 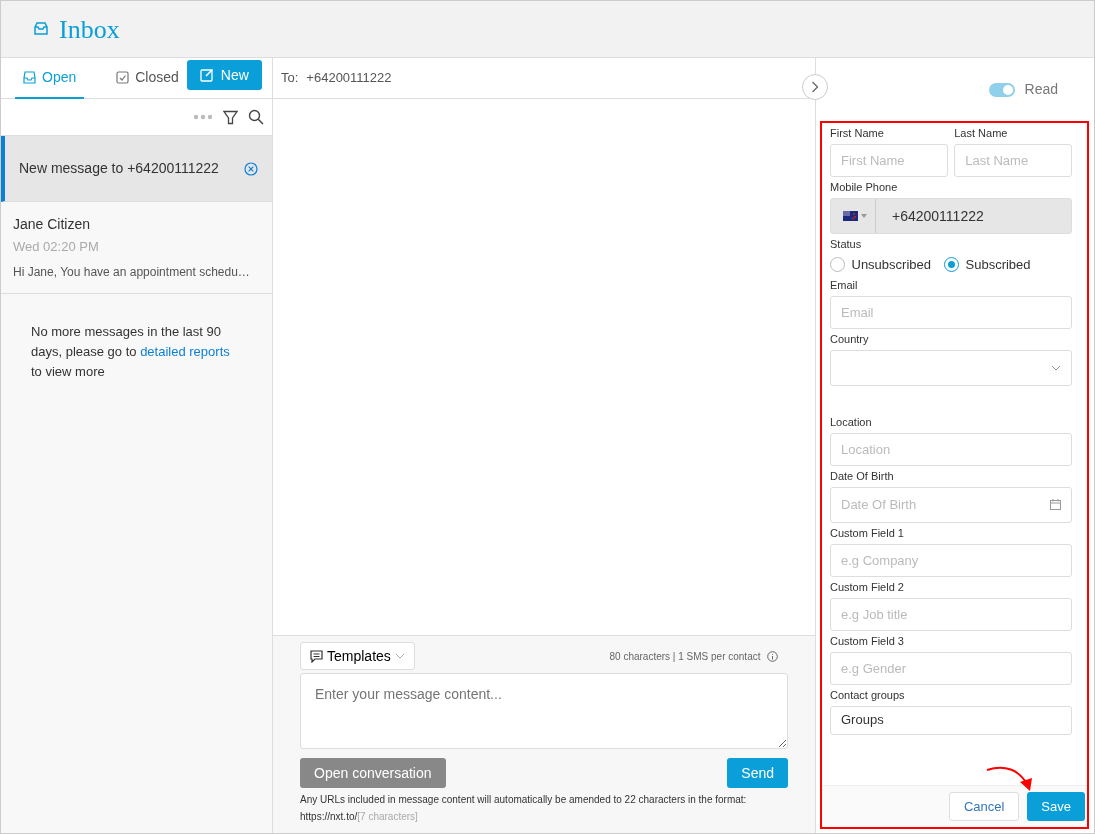 What do you see at coordinates (1056, 367) in the screenshot?
I see `chevron-down-icon` at bounding box center [1056, 367].